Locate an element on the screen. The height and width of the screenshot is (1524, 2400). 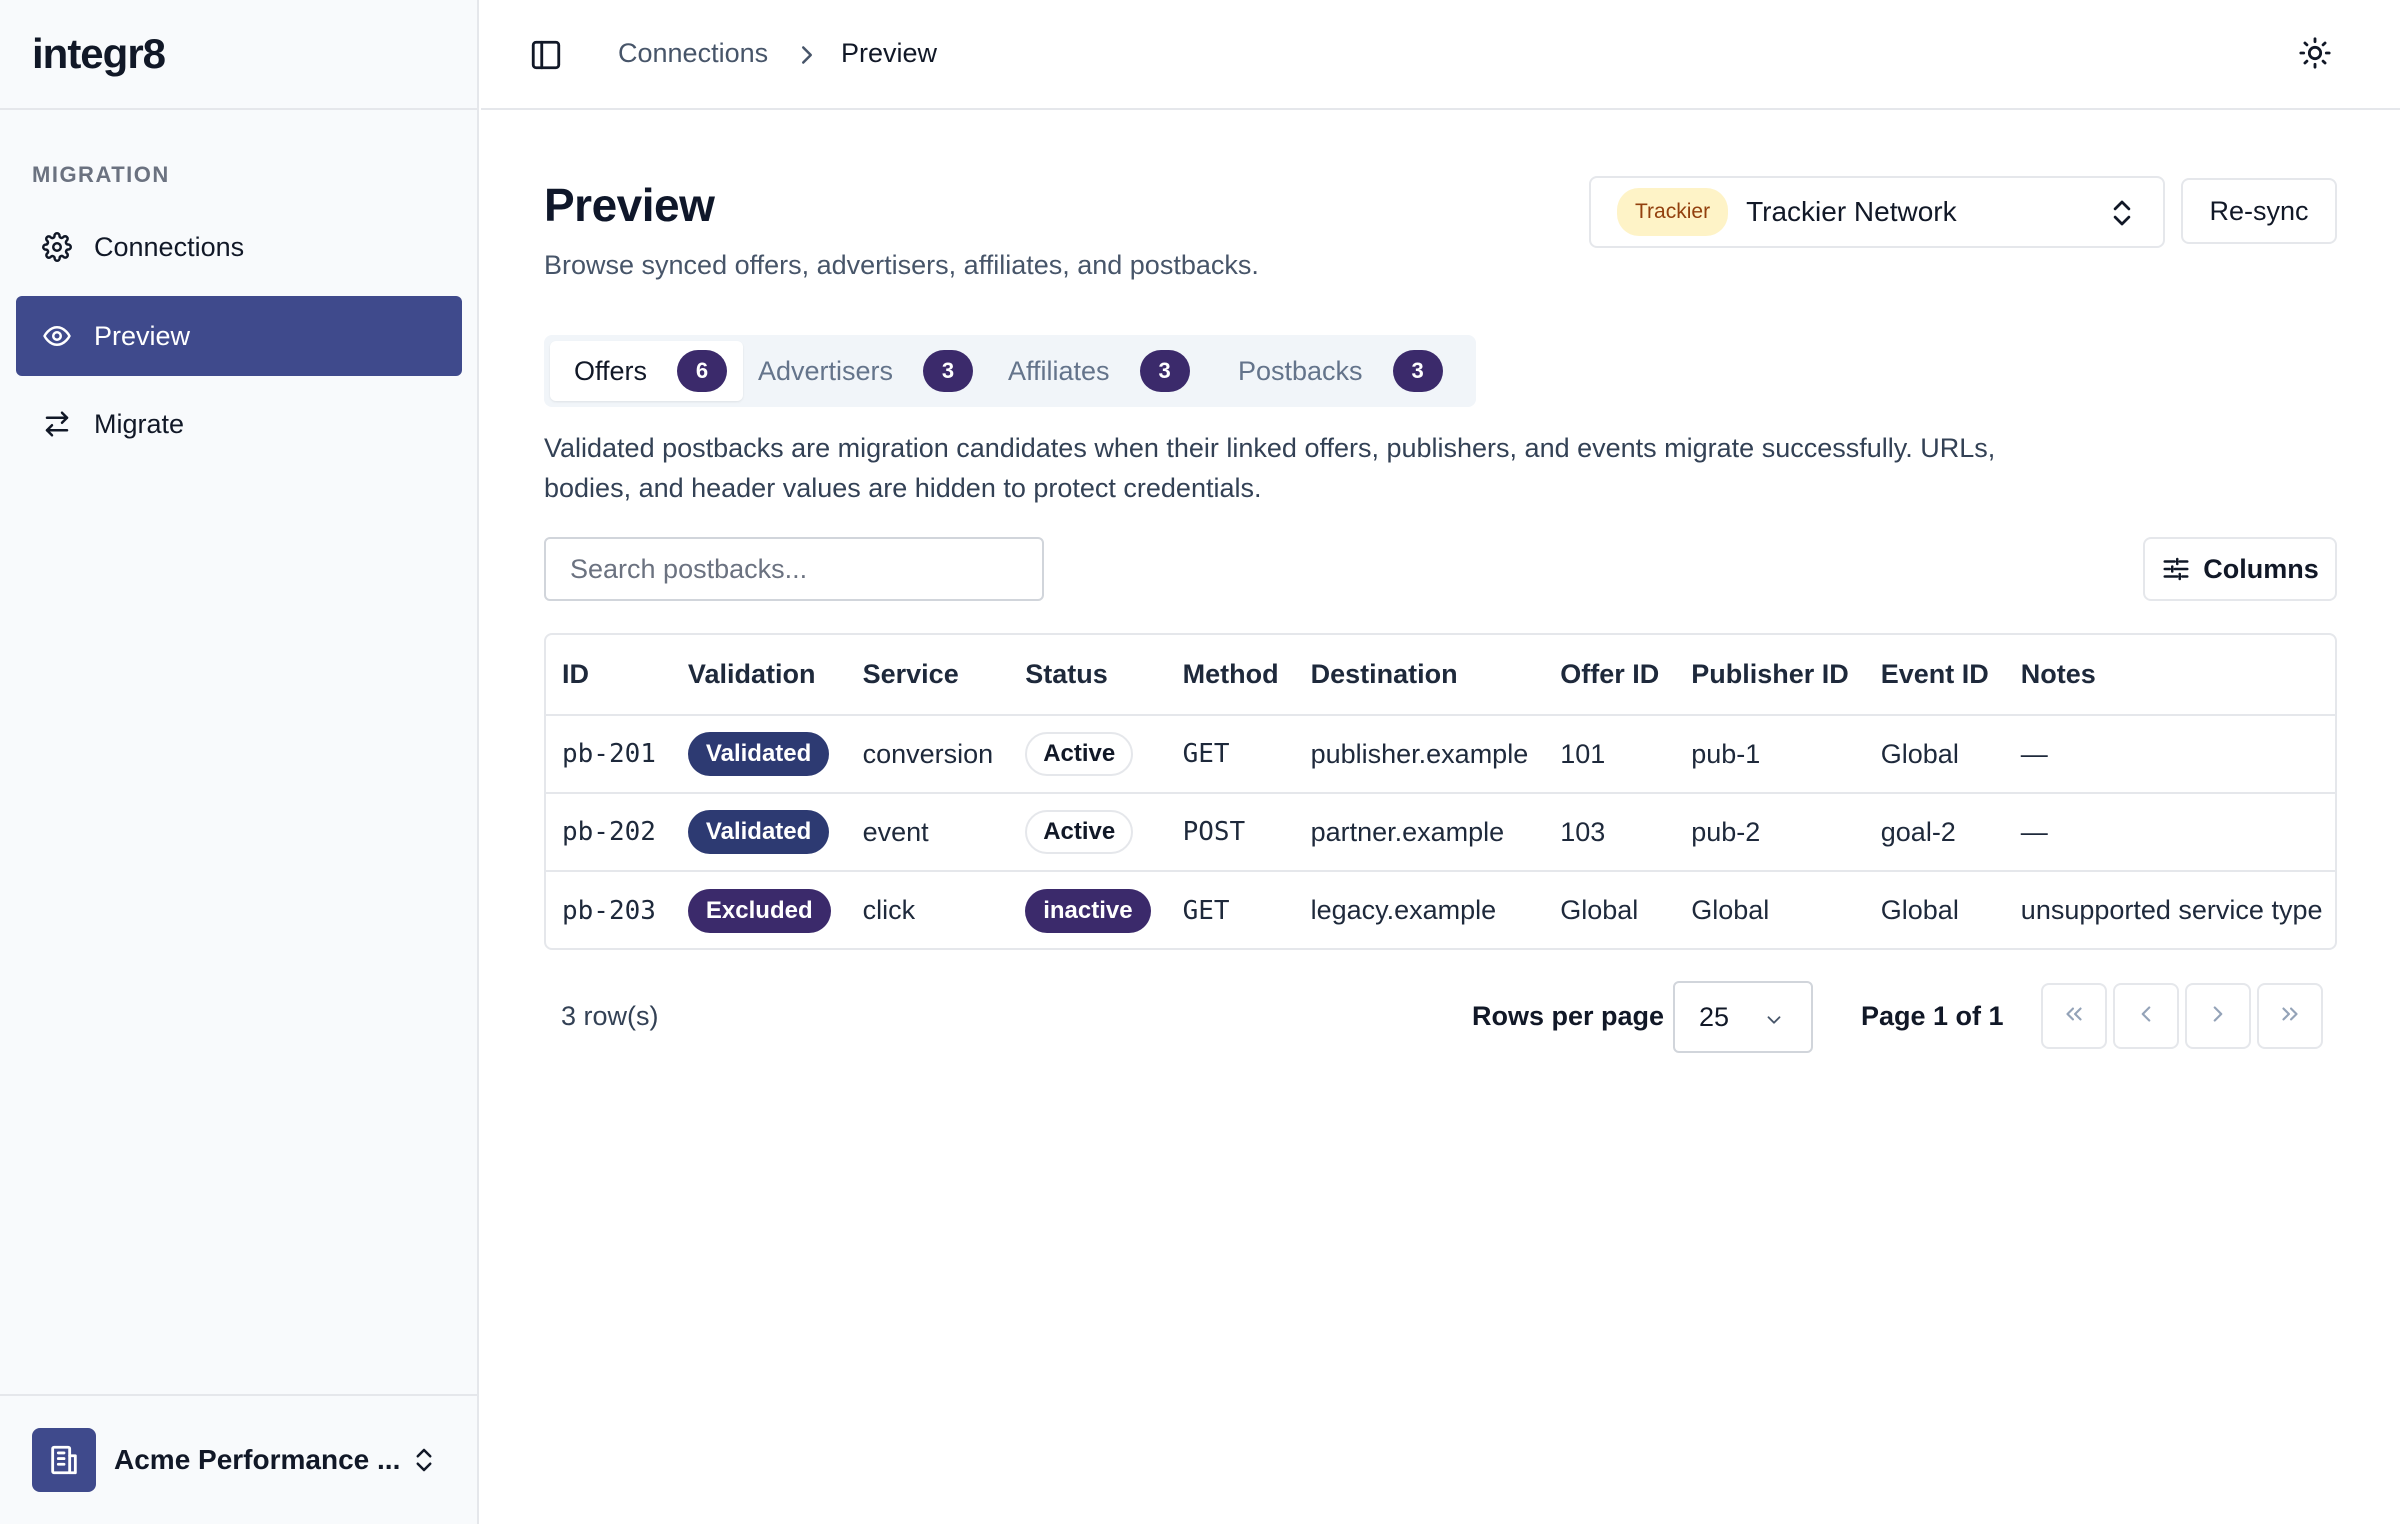
sidebar-item-label: Preview is located at coordinates (142, 335).